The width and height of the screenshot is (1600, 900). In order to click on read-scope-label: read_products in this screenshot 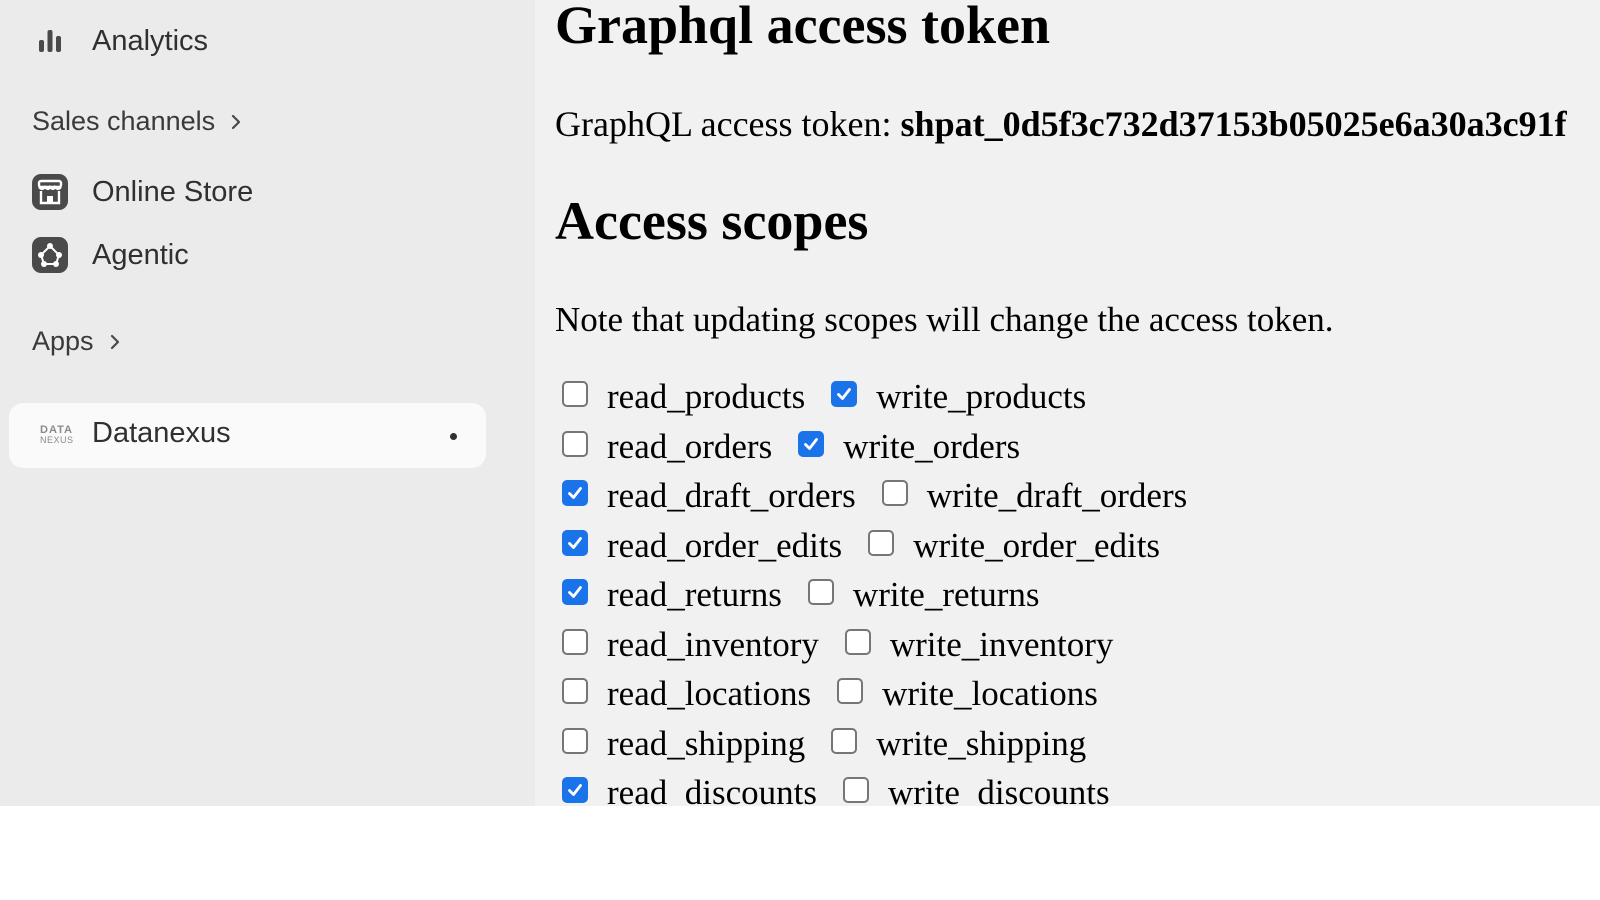, I will do `click(706, 397)`.